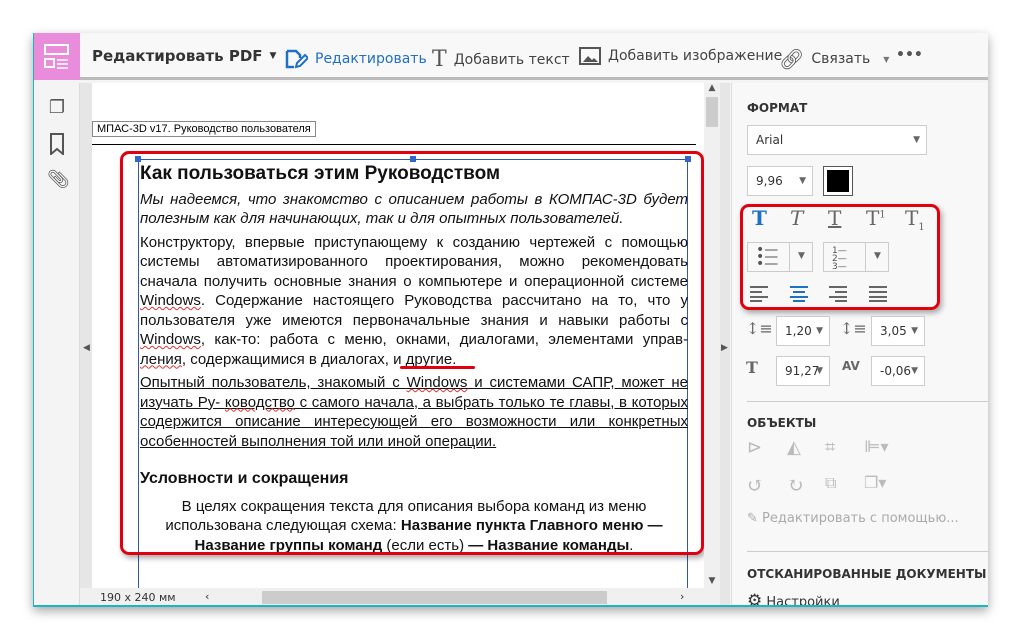  Describe the element at coordinates (57, 145) in the screenshot. I see `bookmark-icon` at that location.